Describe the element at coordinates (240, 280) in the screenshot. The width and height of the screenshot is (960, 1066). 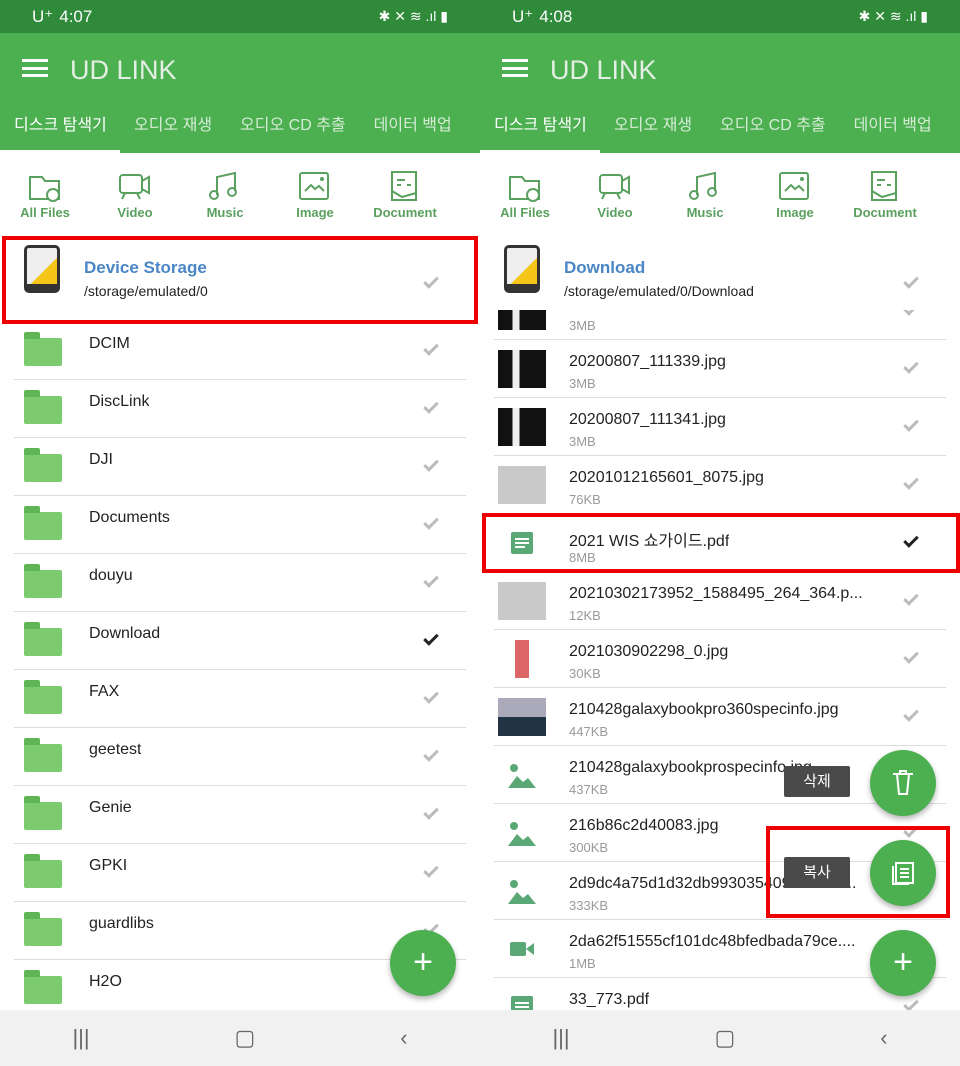
I see `highlight-box` at that location.